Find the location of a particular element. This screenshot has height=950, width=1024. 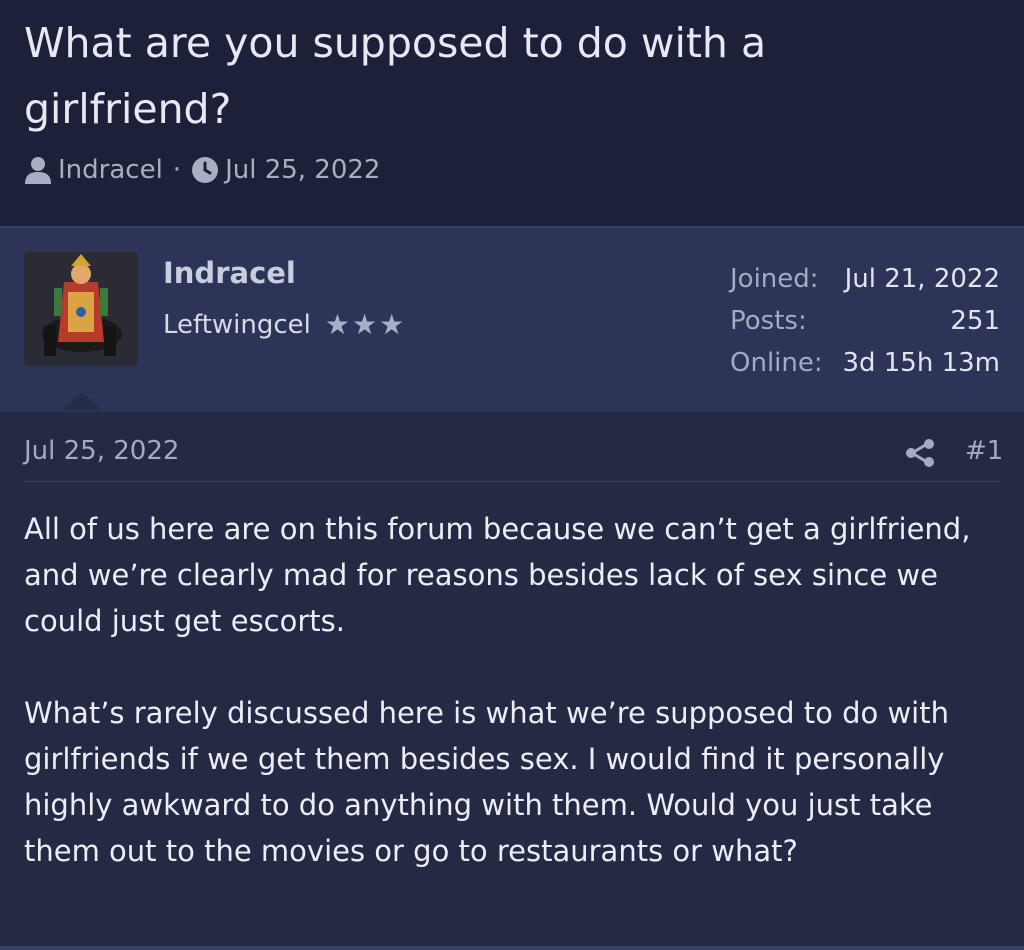

thread-date-link: Jul 25, 2022 is located at coordinates (302, 170).